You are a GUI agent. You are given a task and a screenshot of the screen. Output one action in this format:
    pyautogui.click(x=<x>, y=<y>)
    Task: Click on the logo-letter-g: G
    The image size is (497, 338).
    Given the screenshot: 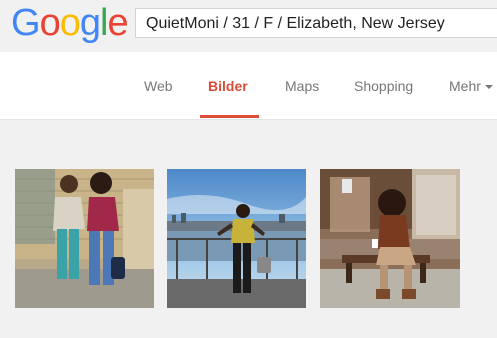 What is the action you would take?
    pyautogui.click(x=26, y=23)
    